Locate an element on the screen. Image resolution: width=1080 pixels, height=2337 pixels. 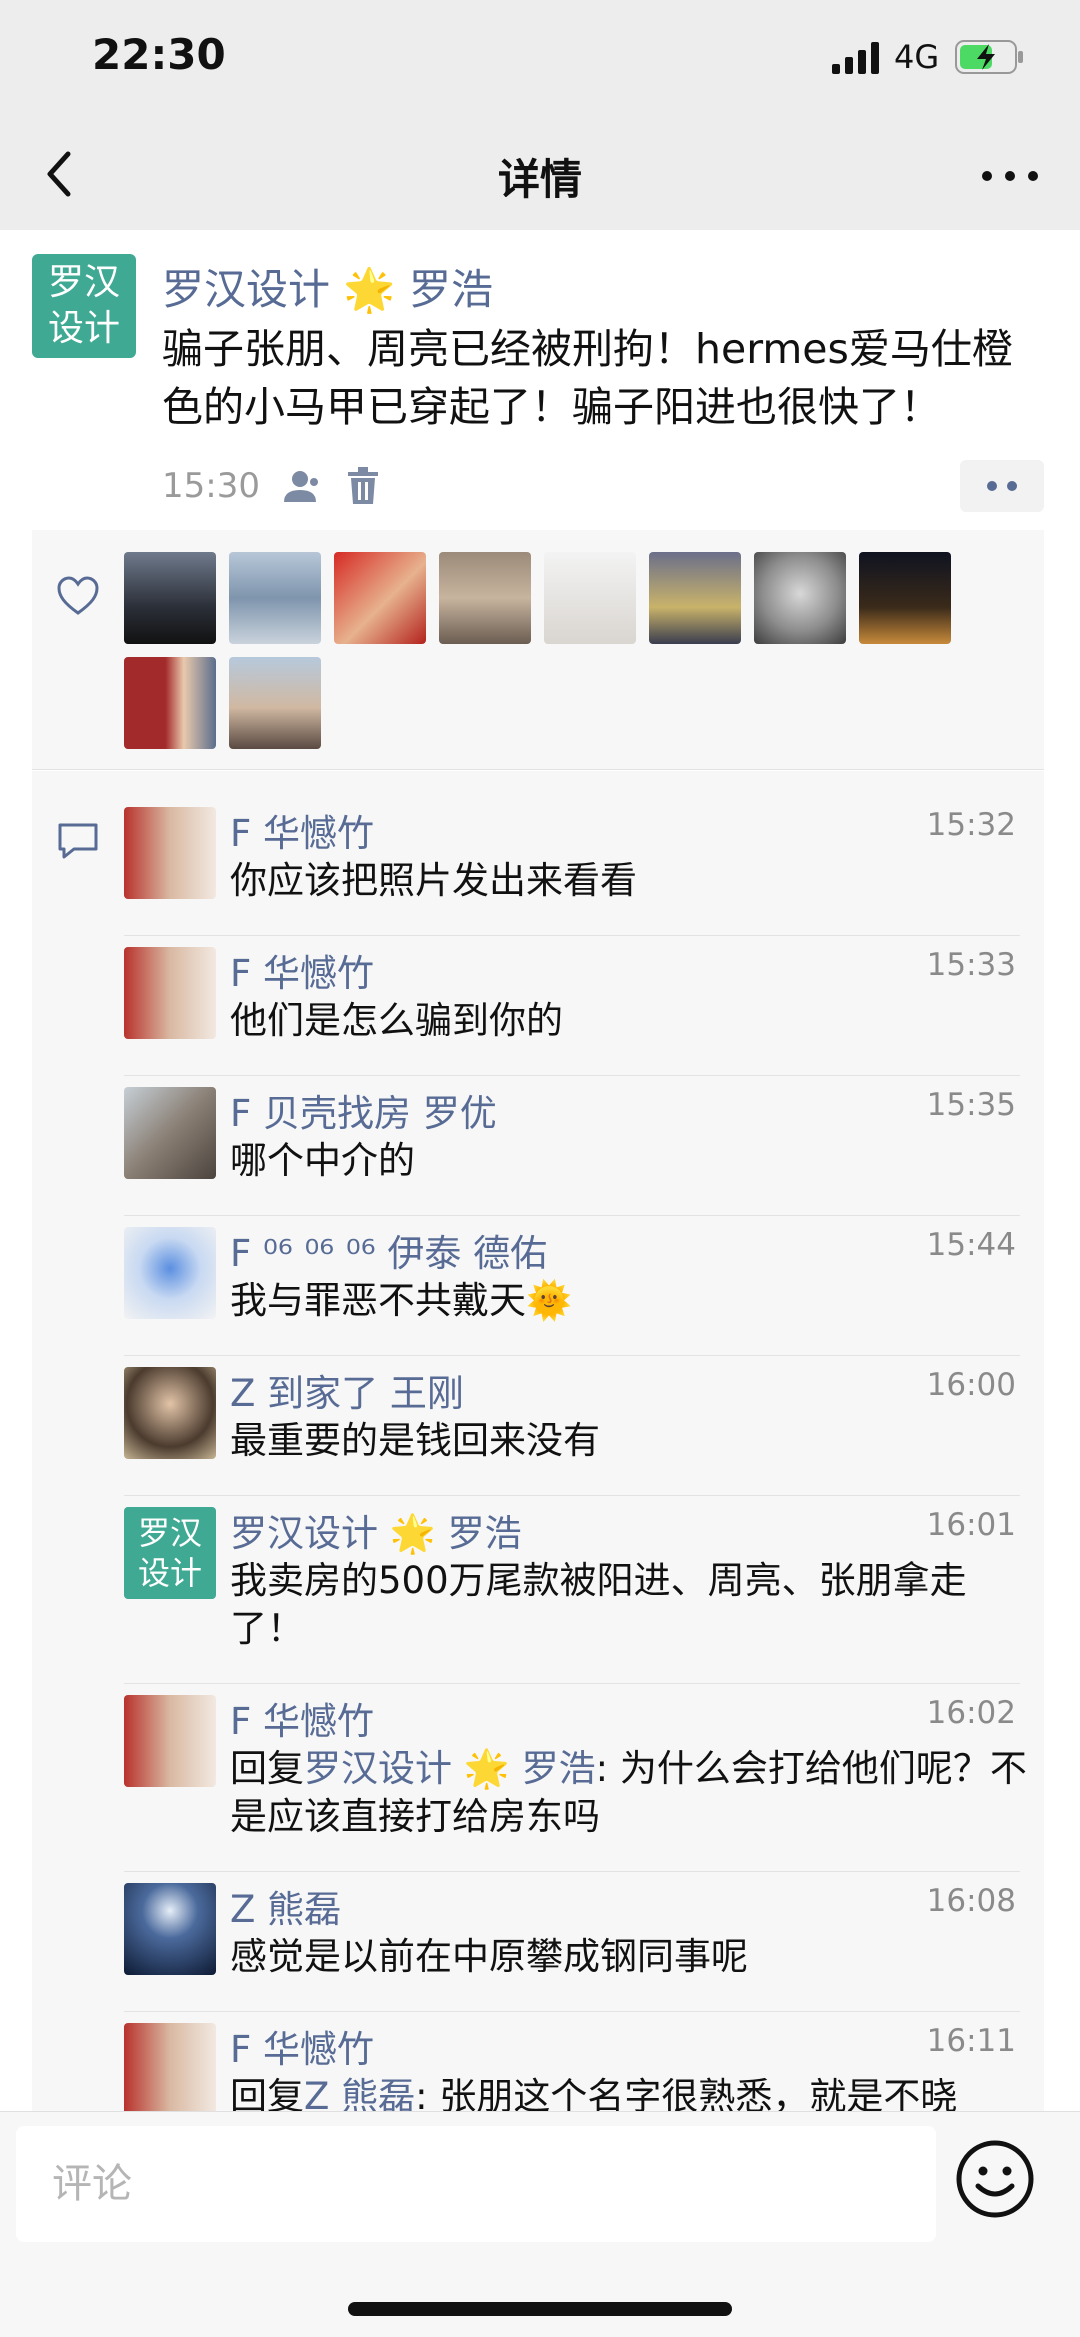
reply-to-name: 罗汉设计 🌟 罗浩 is located at coordinates (450, 1768).